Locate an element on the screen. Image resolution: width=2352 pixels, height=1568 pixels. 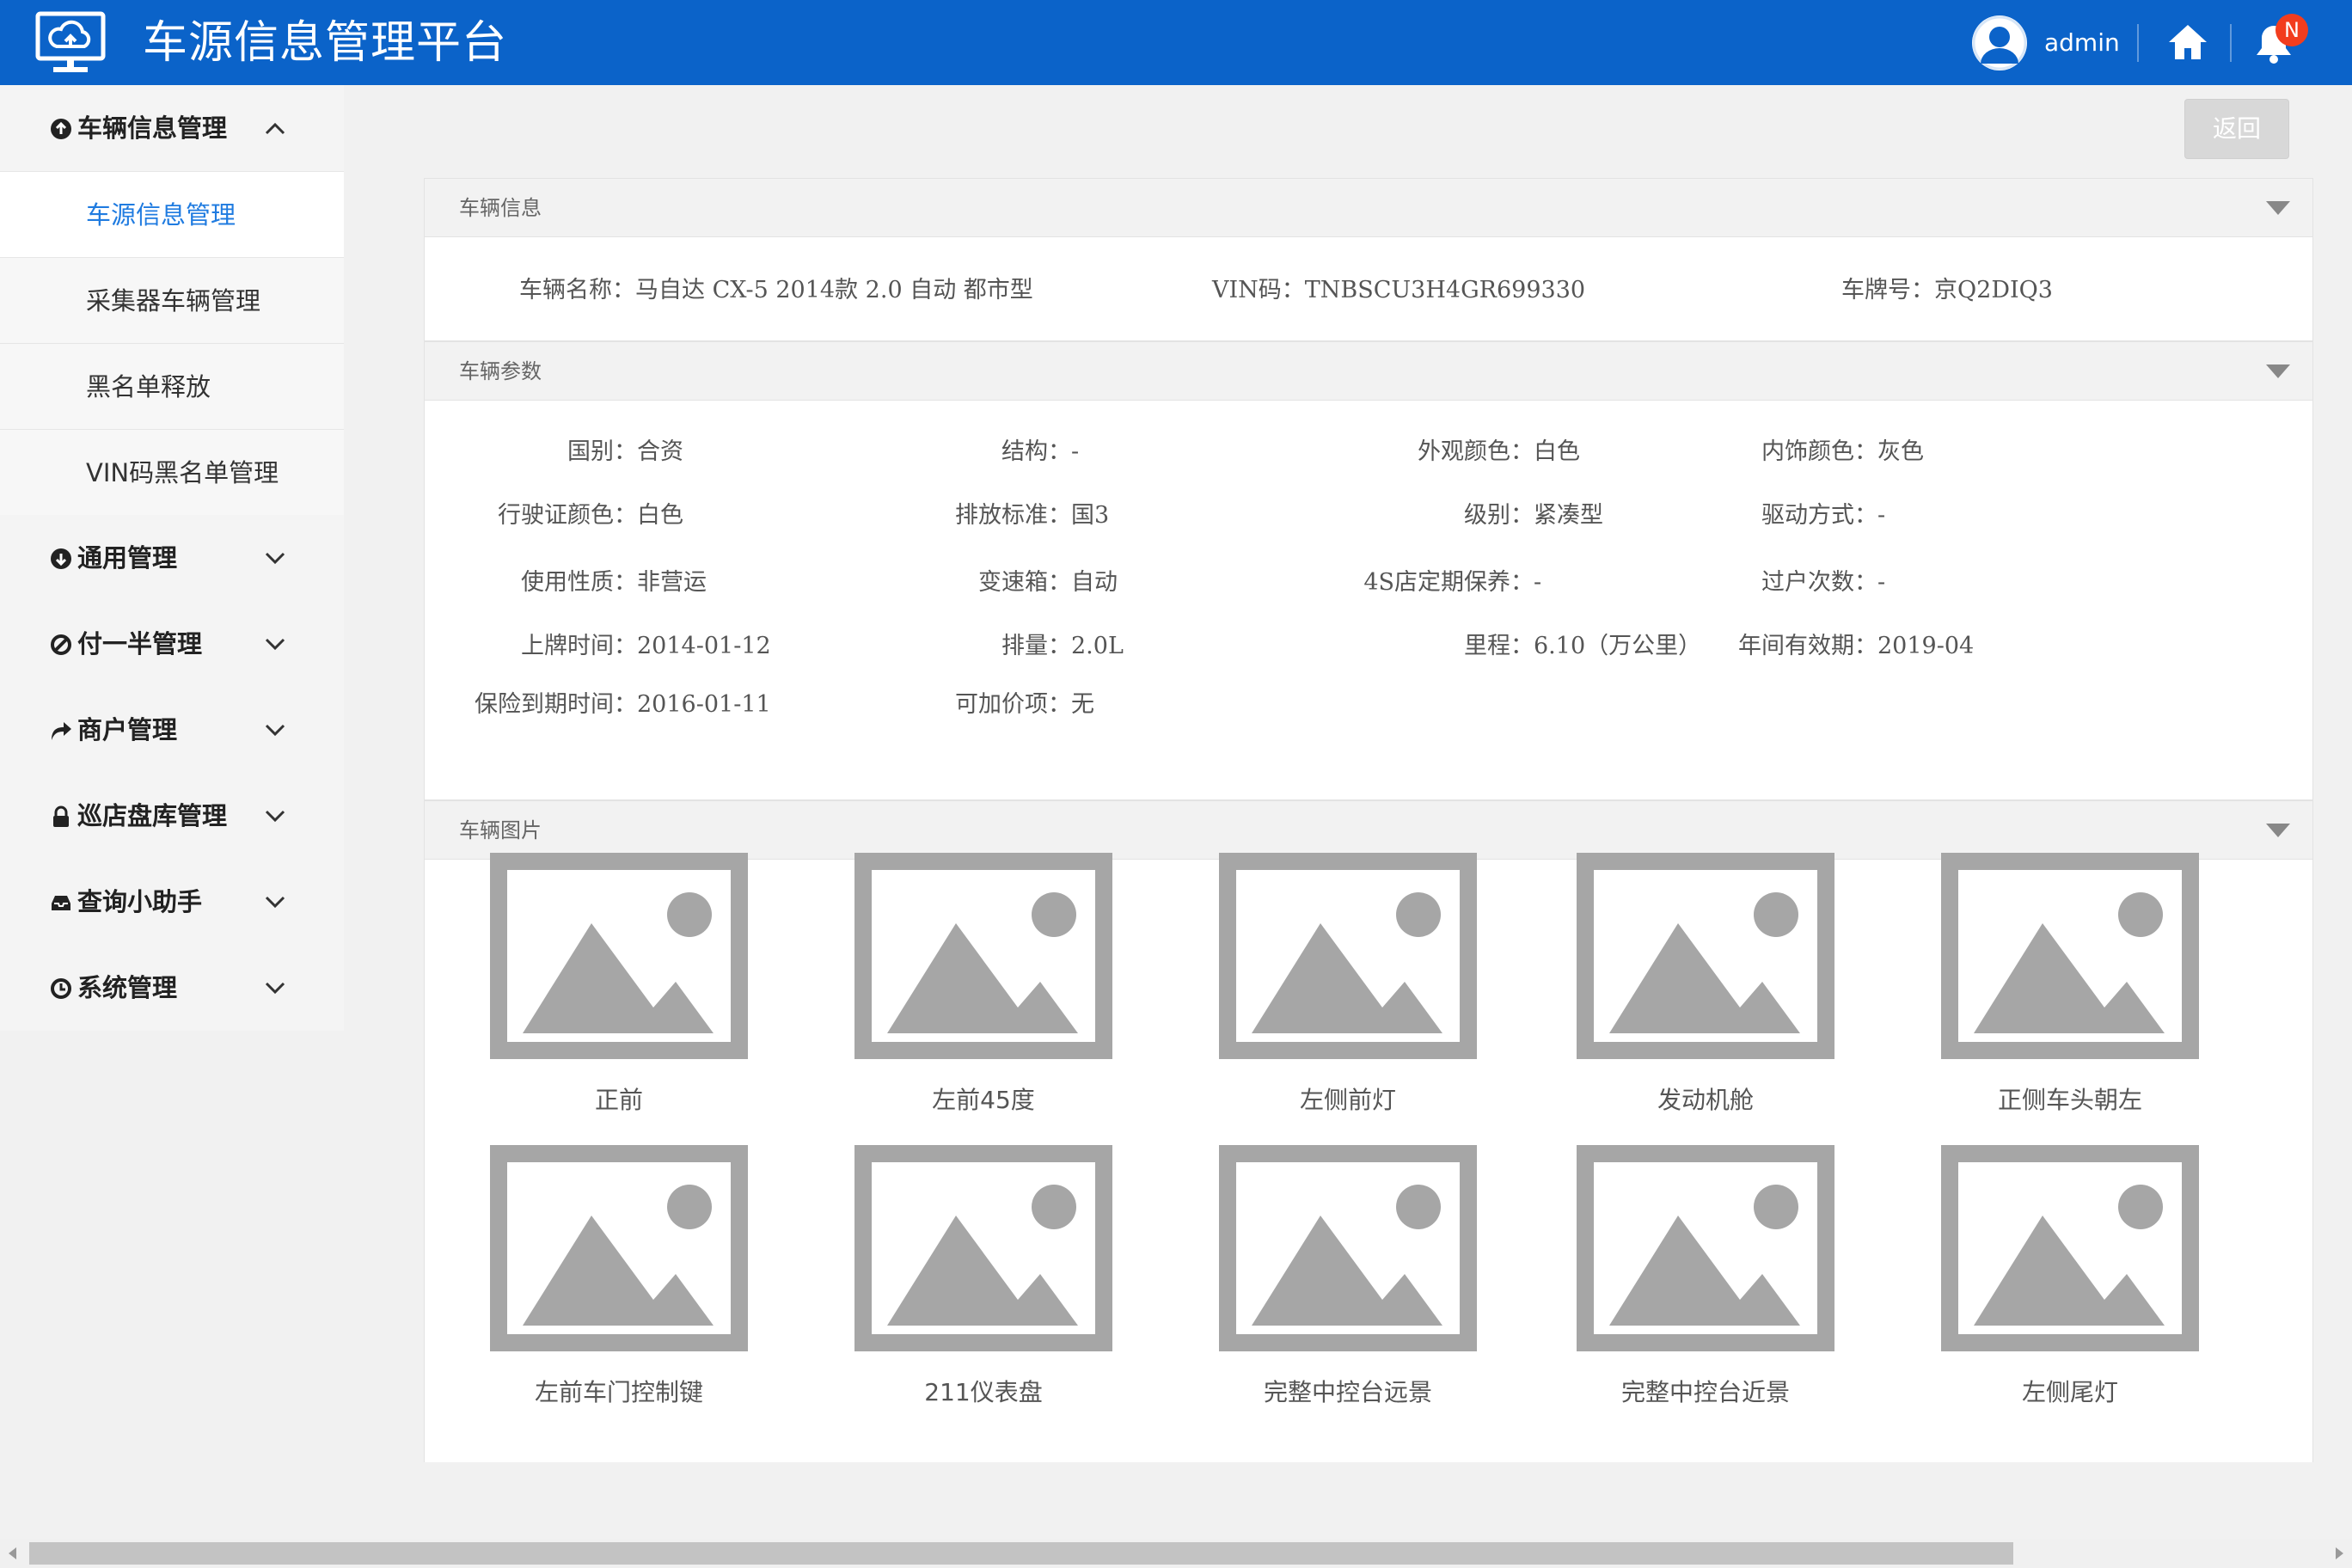
sidebar-item-label: 黑名单释放 is located at coordinates (148, 386).